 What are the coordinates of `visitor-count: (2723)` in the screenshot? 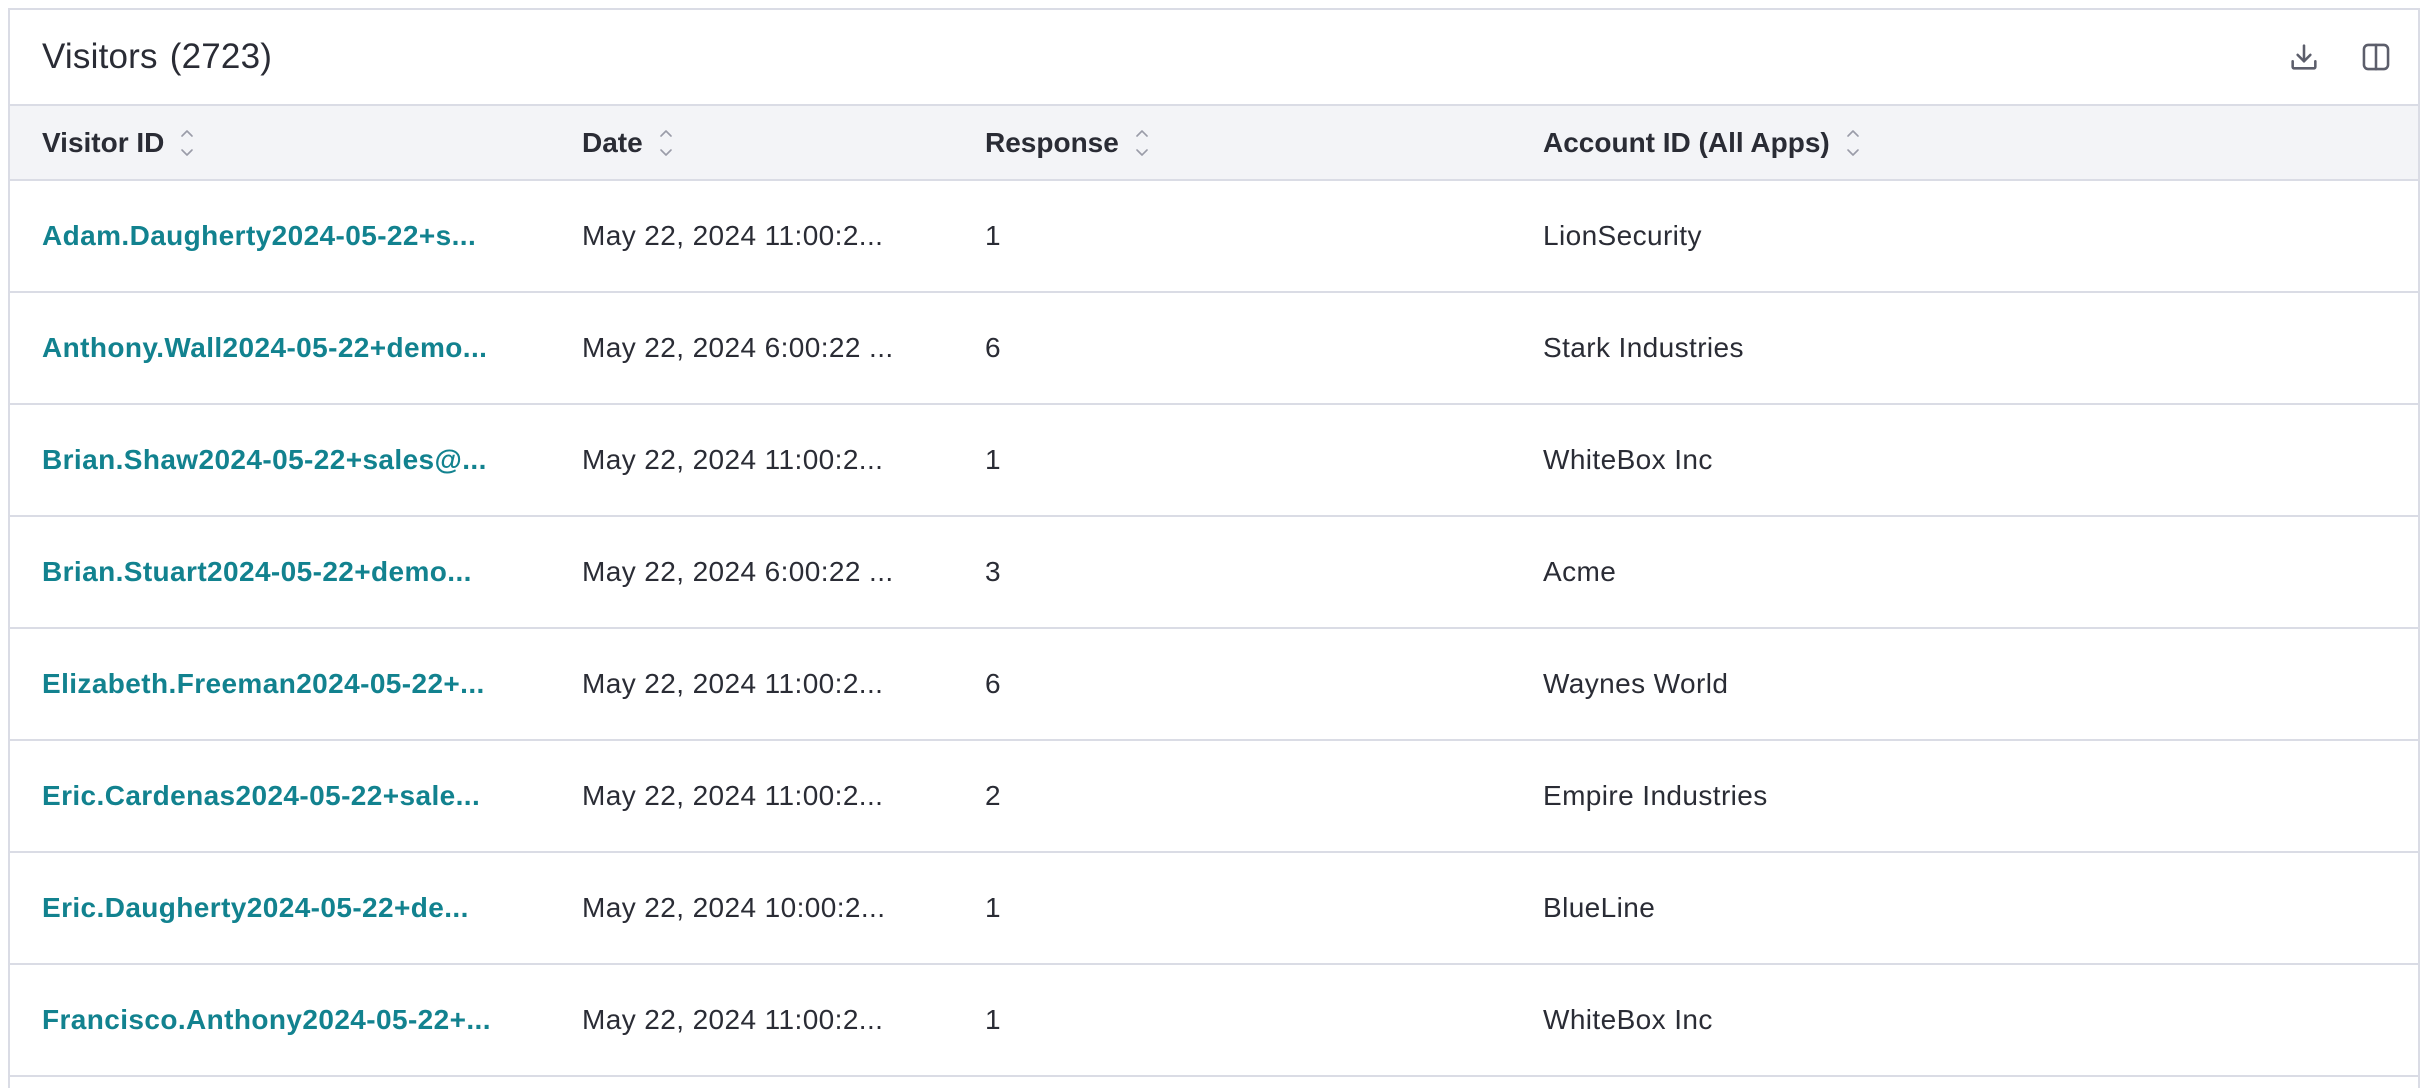 It's located at (221, 56).